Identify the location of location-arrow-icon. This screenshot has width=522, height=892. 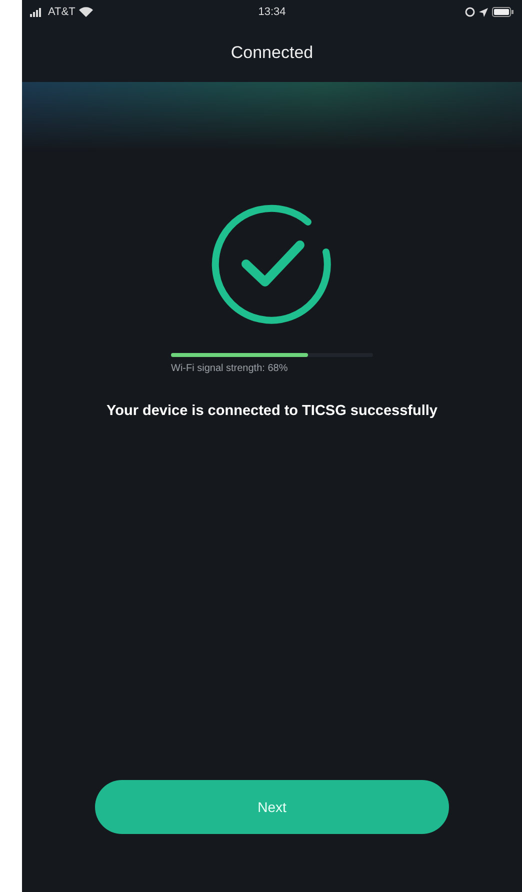
(483, 12).